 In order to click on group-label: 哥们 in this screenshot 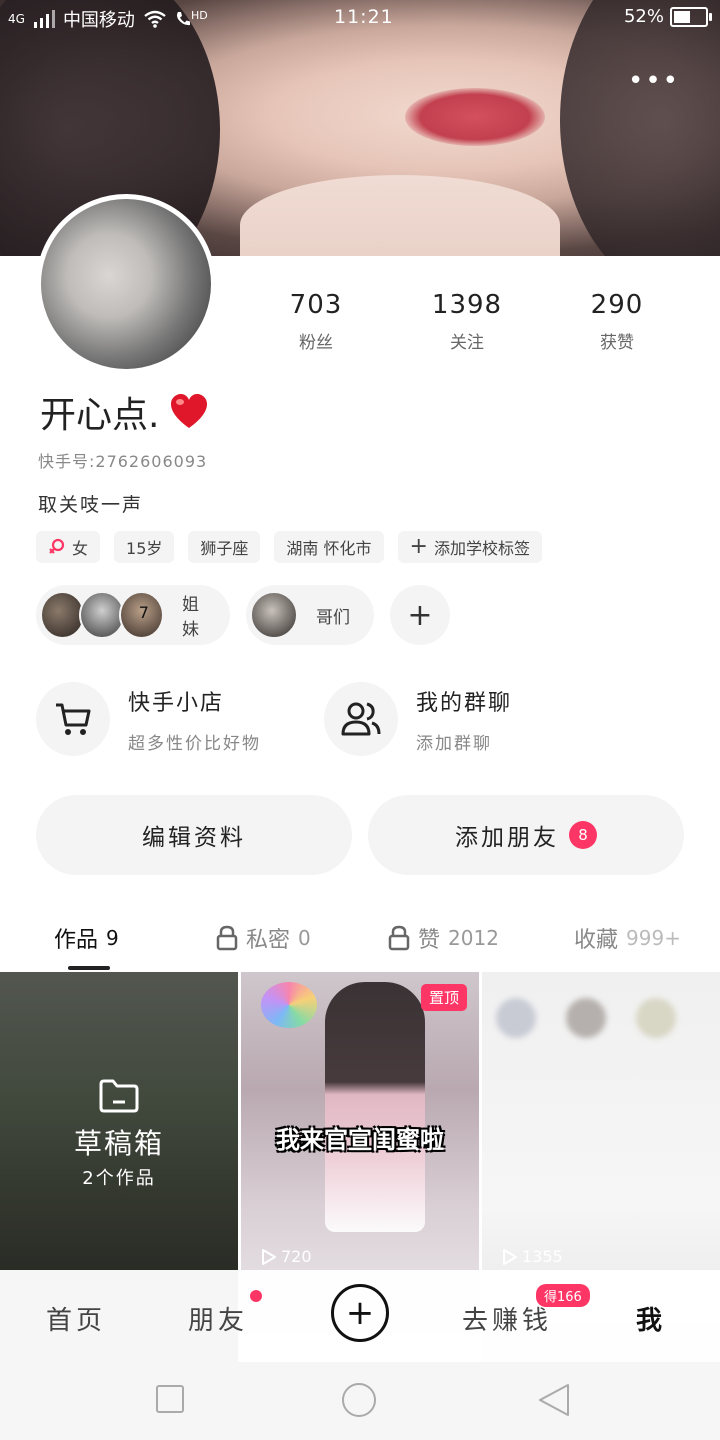, I will do `click(333, 617)`.